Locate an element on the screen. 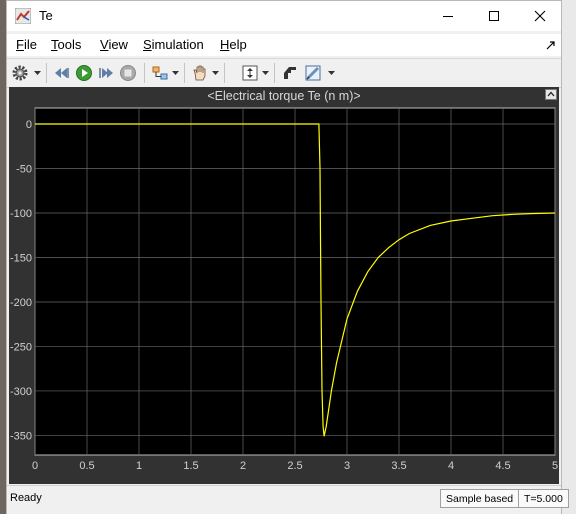  zoom-pan-button is located at coordinates (200, 73).